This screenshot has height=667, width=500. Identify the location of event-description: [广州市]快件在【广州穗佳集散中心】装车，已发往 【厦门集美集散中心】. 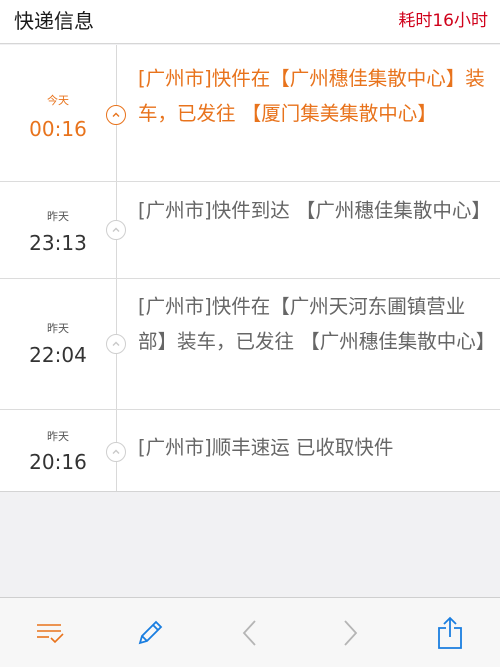
(311, 96).